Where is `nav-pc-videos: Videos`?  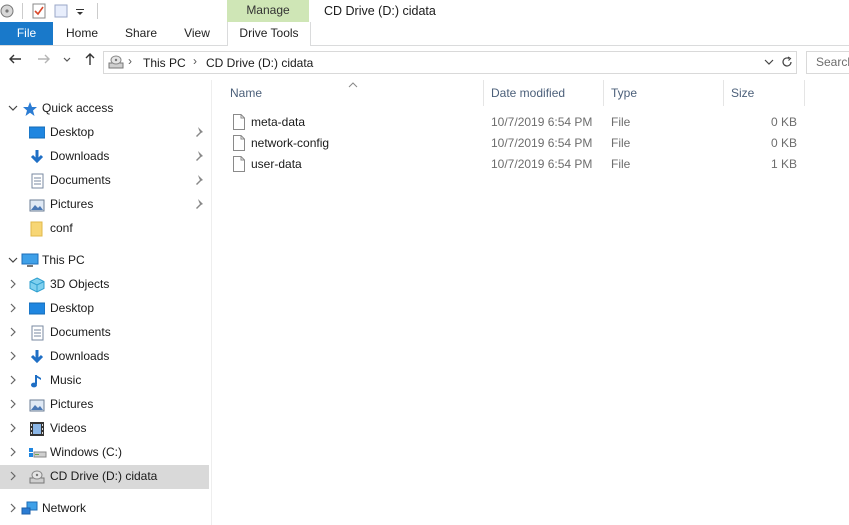 nav-pc-videos: Videos is located at coordinates (104, 429).